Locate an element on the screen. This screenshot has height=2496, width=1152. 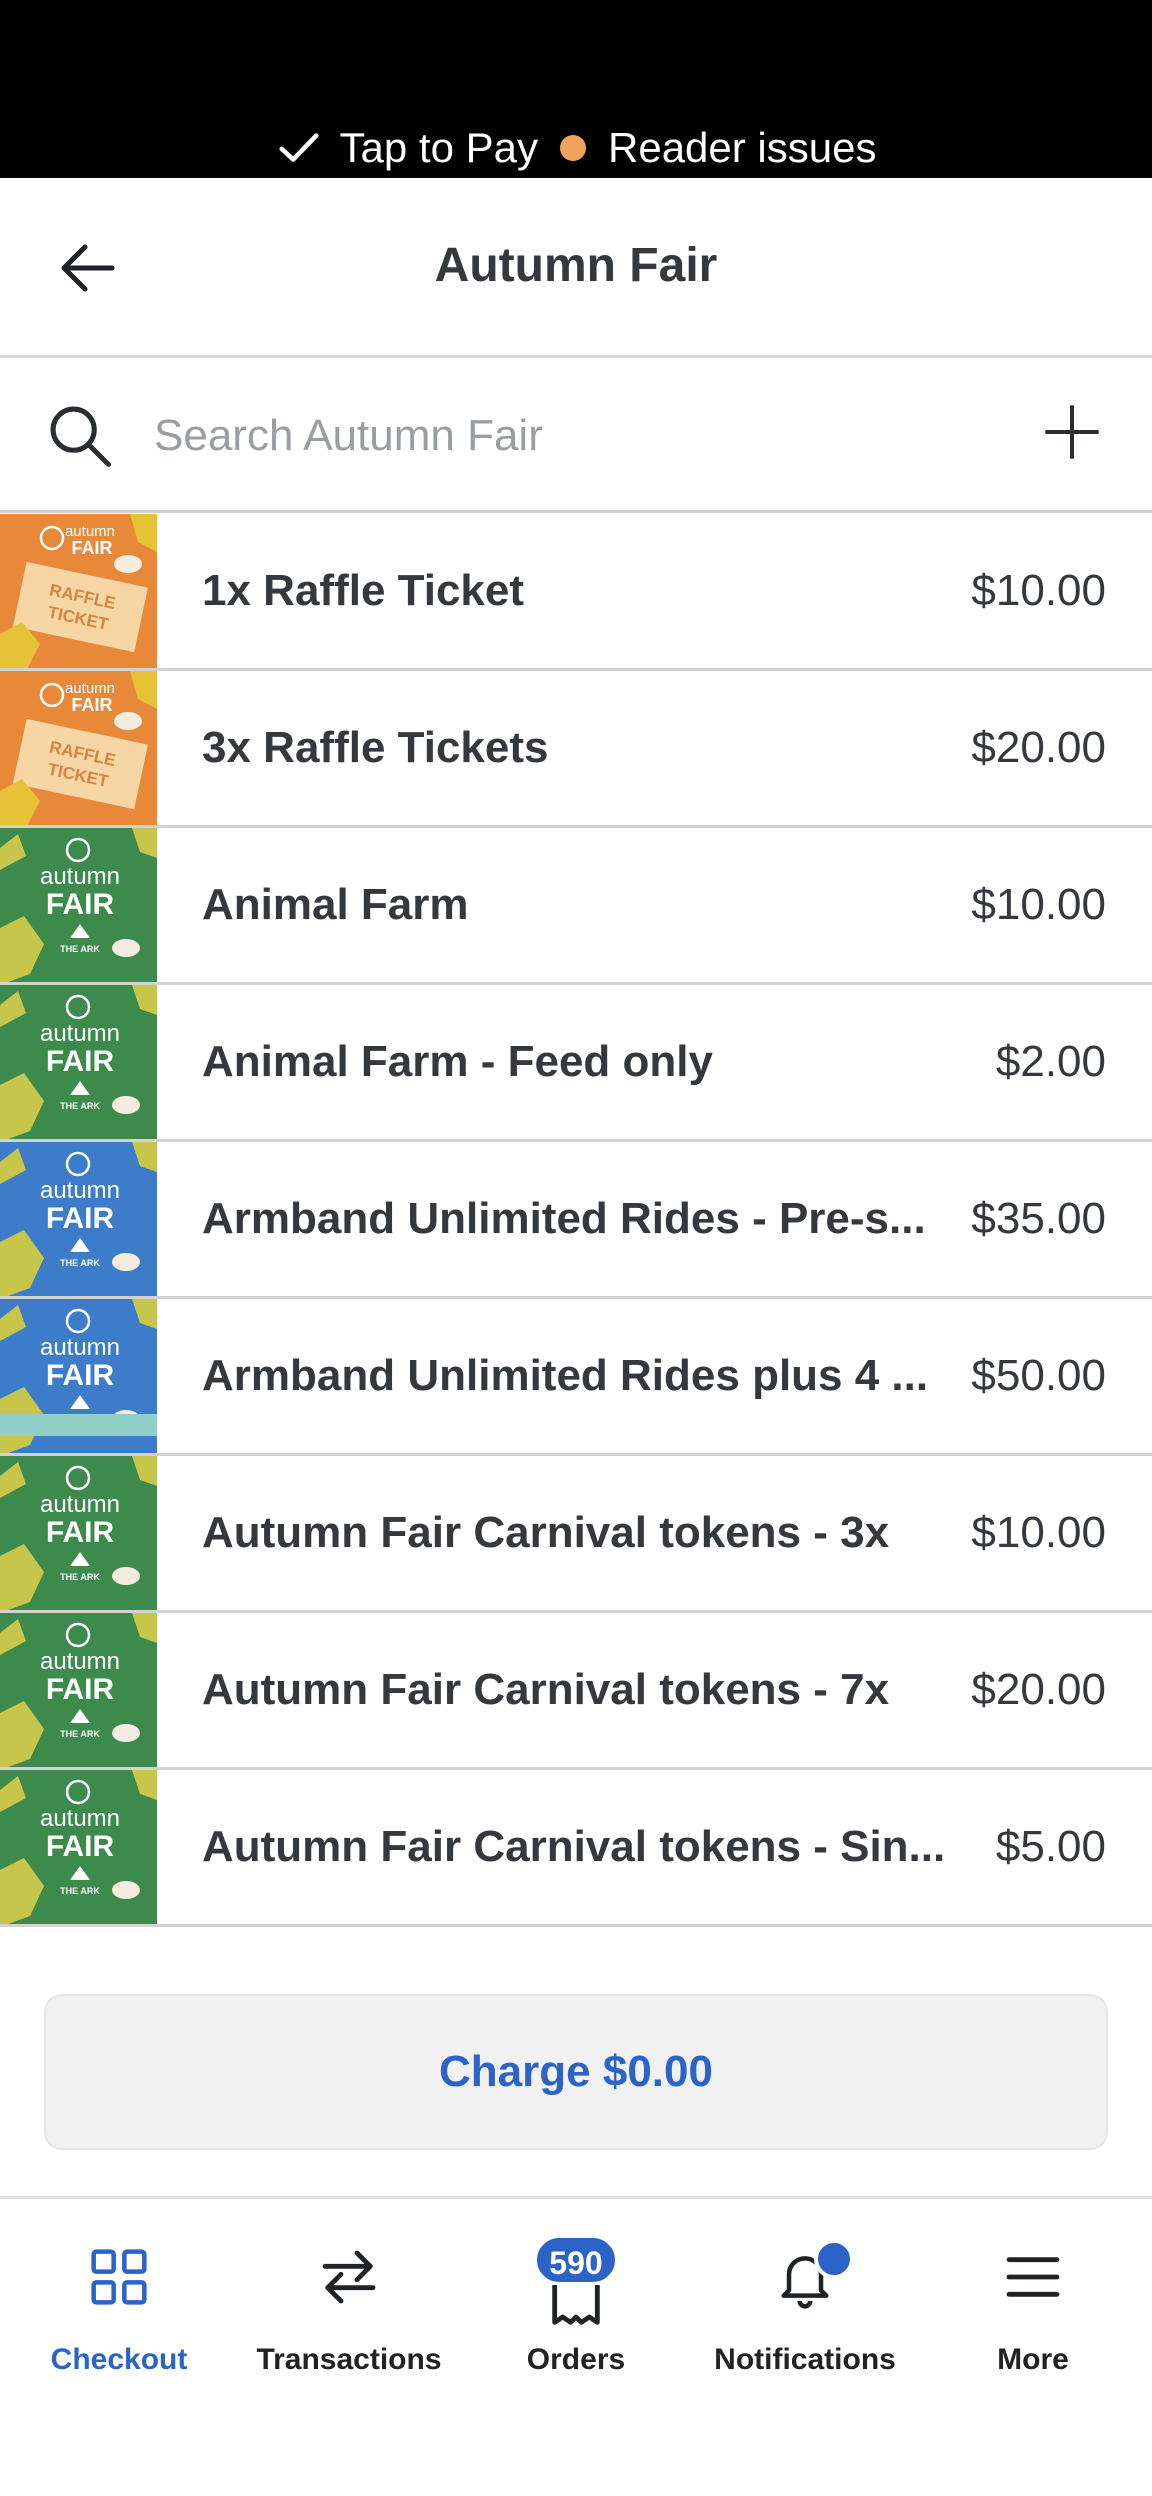
tab-more: More is located at coordinates (1033, 2309).